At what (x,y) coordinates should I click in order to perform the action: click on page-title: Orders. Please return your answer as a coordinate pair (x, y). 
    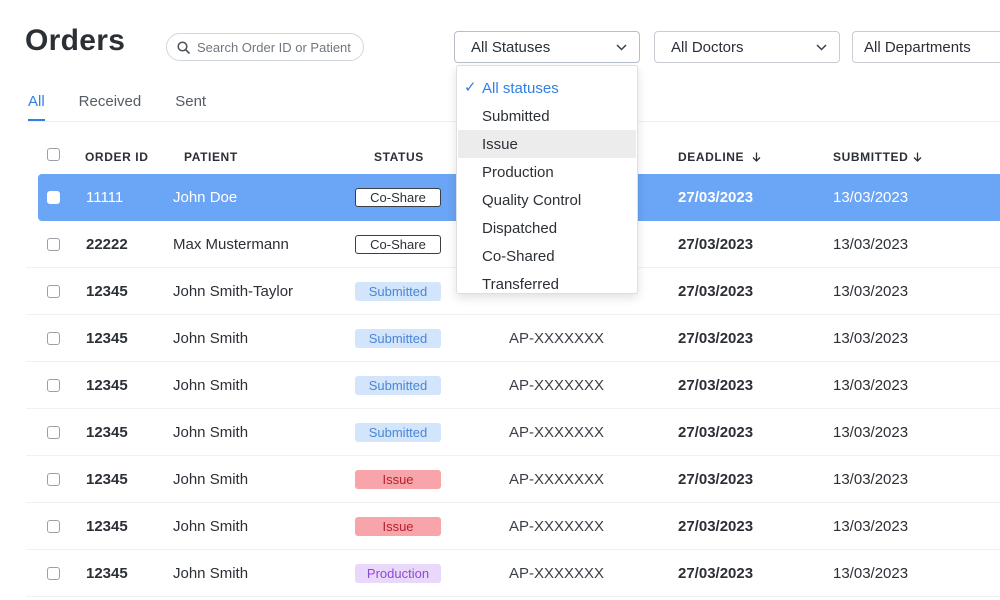
    Looking at the image, I should click on (75, 40).